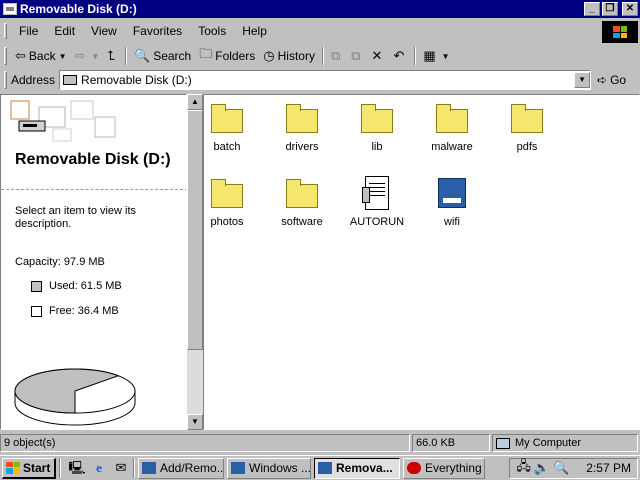 The image size is (640, 480). Describe the element at coordinates (205, 443) in the screenshot. I see `status-objects: 9 object(s)` at that location.